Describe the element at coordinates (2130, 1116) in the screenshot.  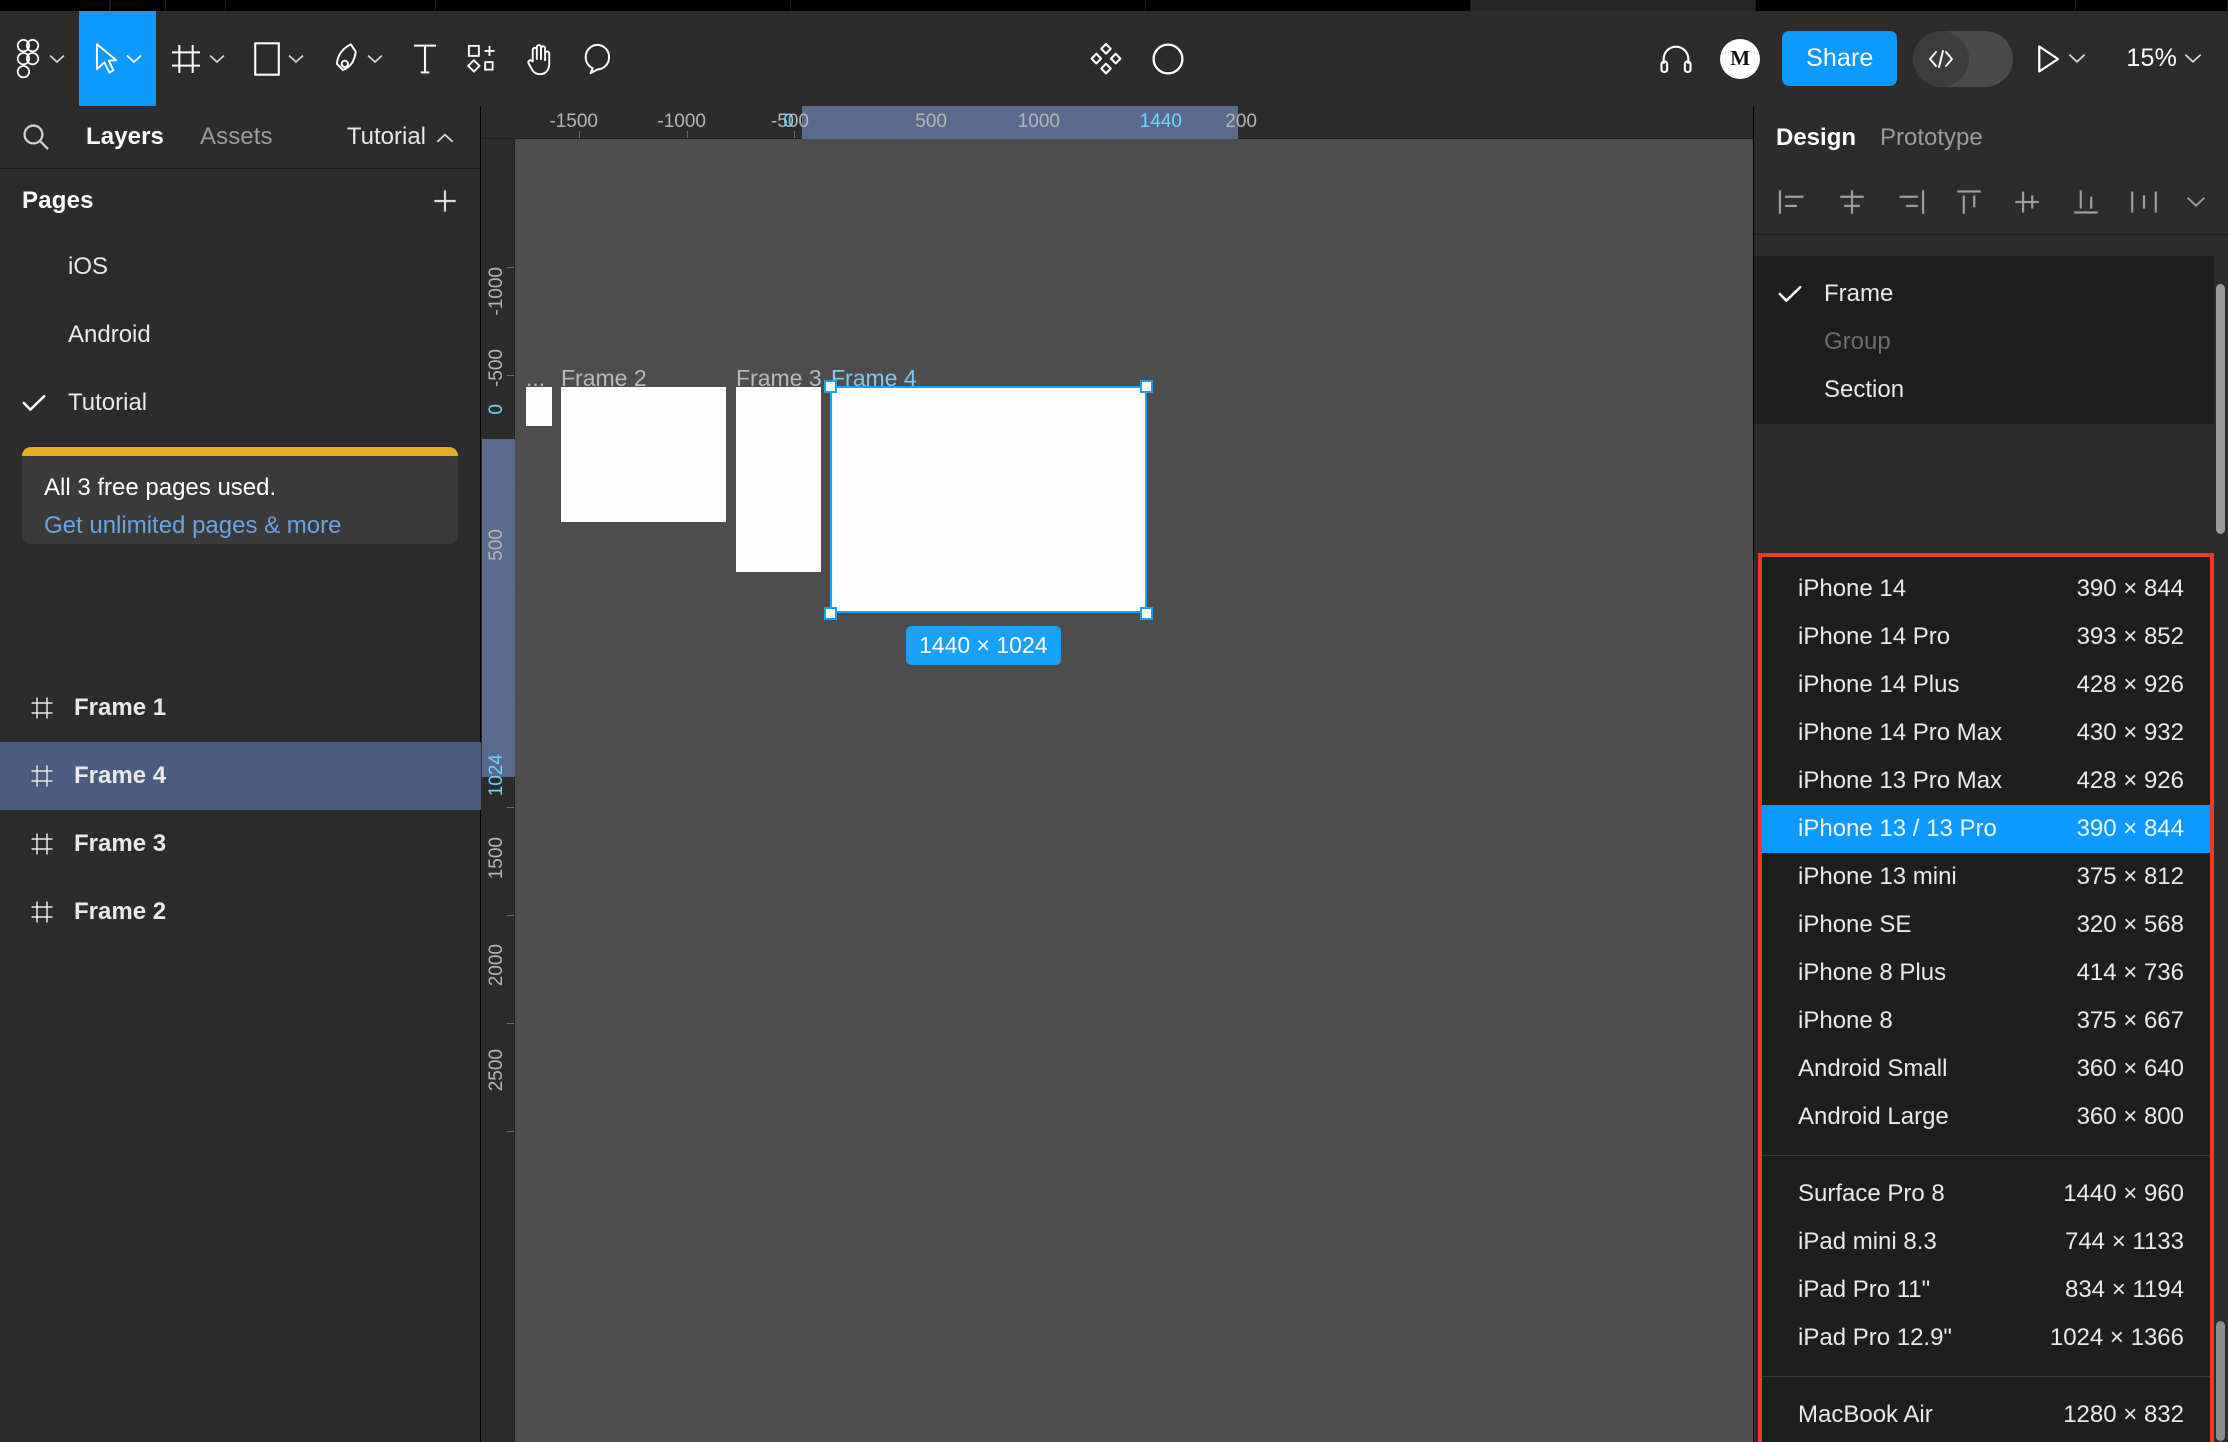
I see `preset-size: 360 × 800` at that location.